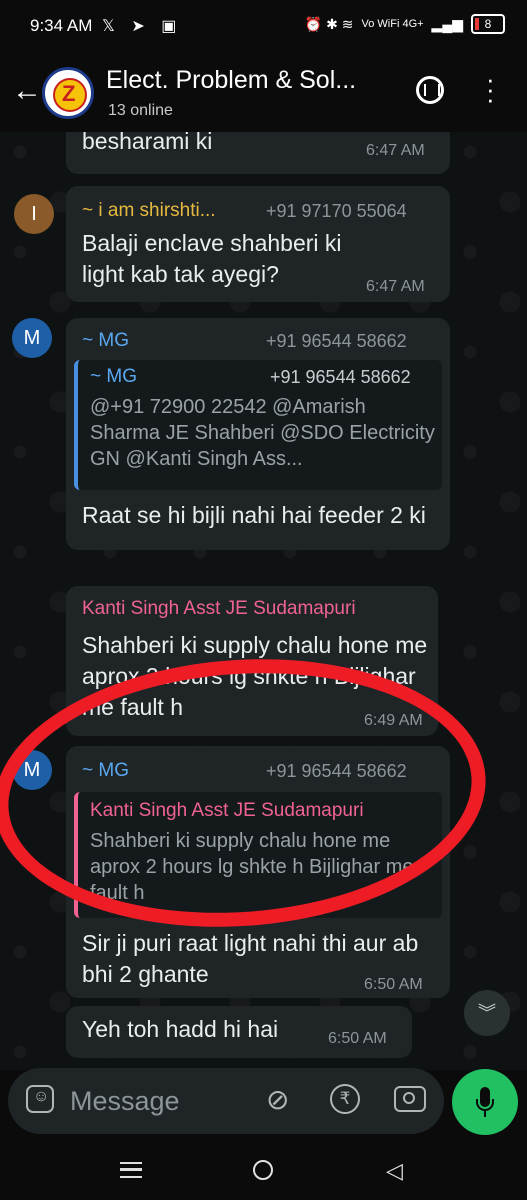  What do you see at coordinates (485, 1102) in the screenshot?
I see `microphone-icon` at bounding box center [485, 1102].